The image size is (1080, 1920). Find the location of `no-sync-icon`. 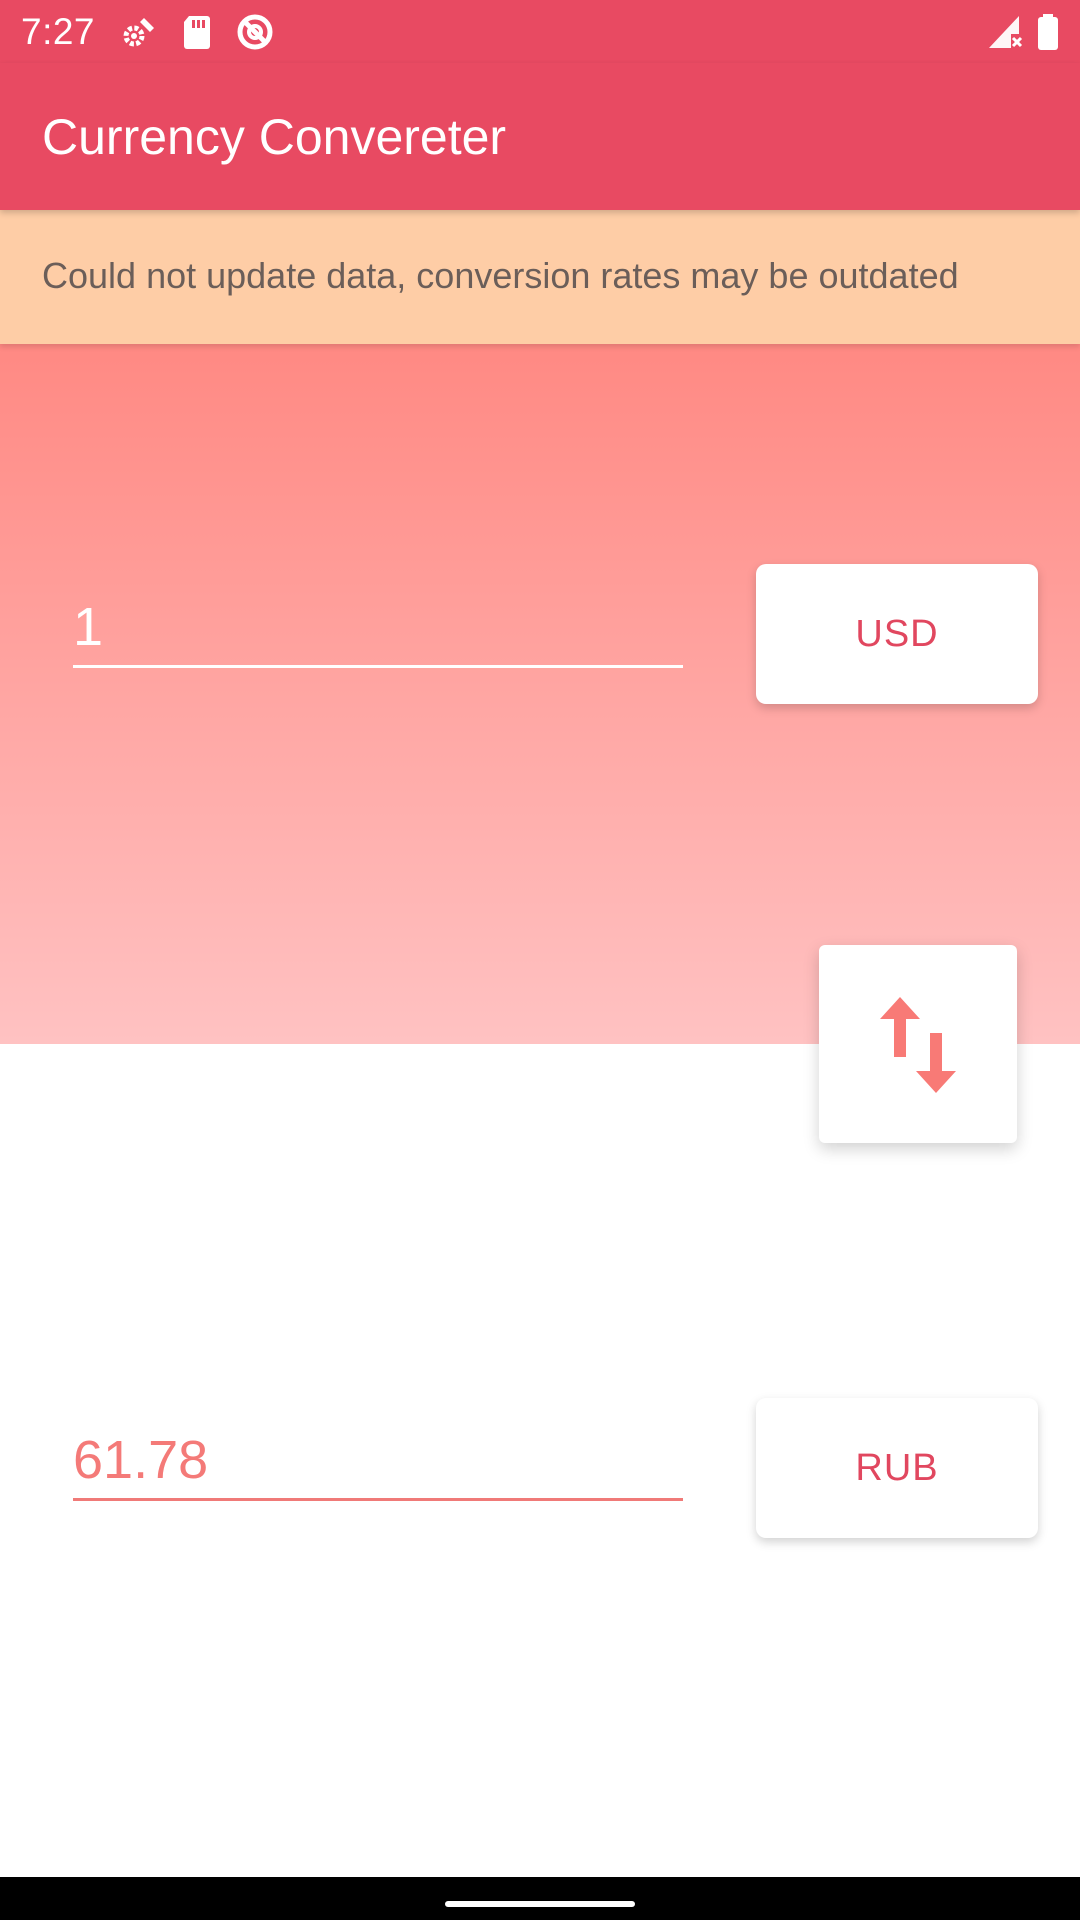

no-sync-icon is located at coordinates (255, 32).